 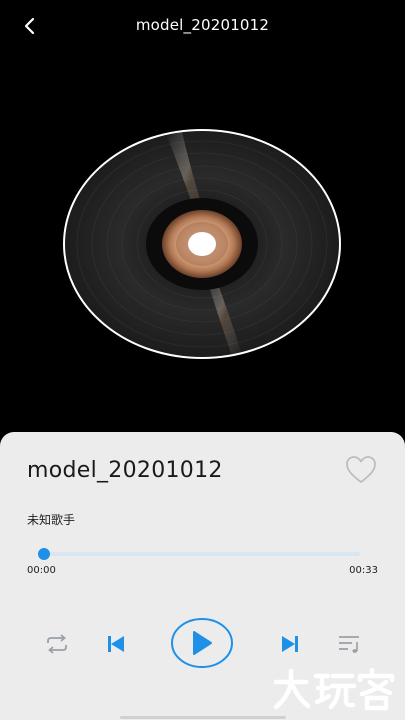 I want to click on page-title: model_20201012, so click(x=202, y=25).